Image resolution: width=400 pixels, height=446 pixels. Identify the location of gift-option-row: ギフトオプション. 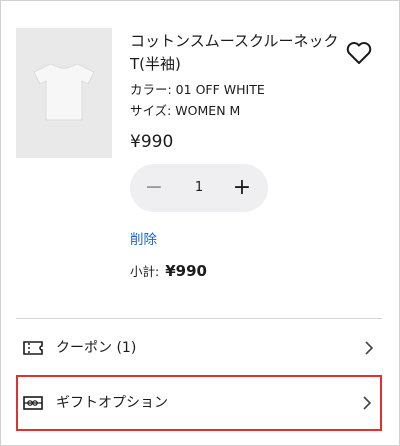
(199, 403).